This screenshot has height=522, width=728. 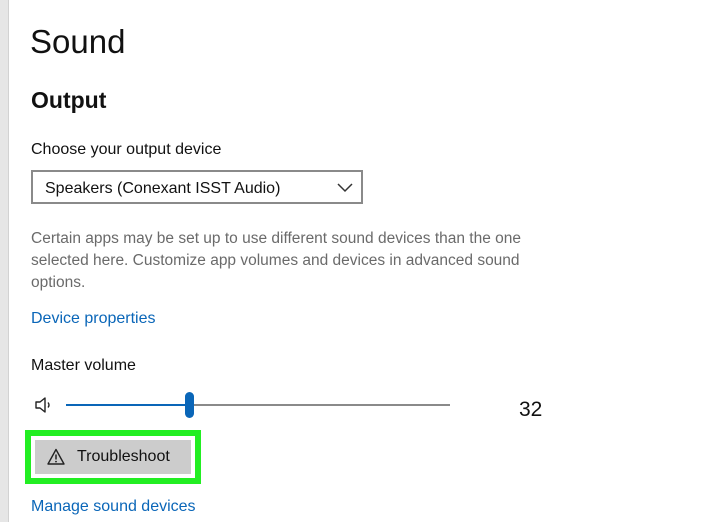 I want to click on troubleshoot-label: Troubleshoot, so click(x=123, y=456).